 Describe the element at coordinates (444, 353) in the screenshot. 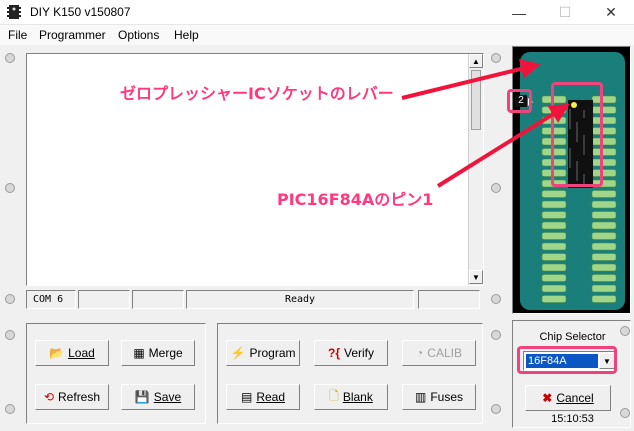

I see `calib-label: CALIB` at that location.